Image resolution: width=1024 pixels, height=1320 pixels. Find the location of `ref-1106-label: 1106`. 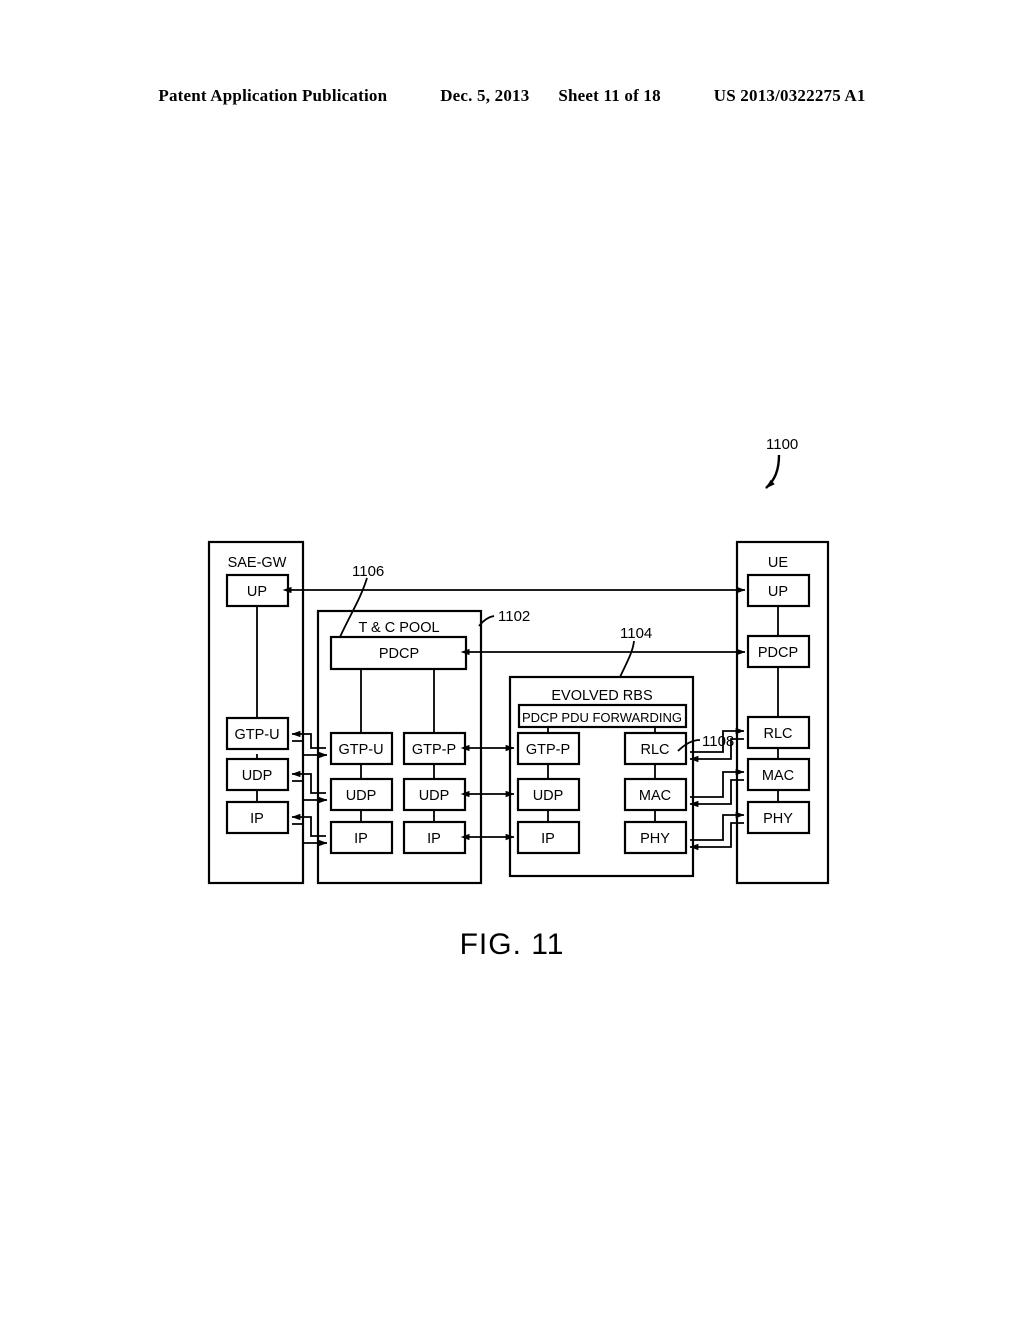

ref-1106-label: 1106 is located at coordinates (368, 571).